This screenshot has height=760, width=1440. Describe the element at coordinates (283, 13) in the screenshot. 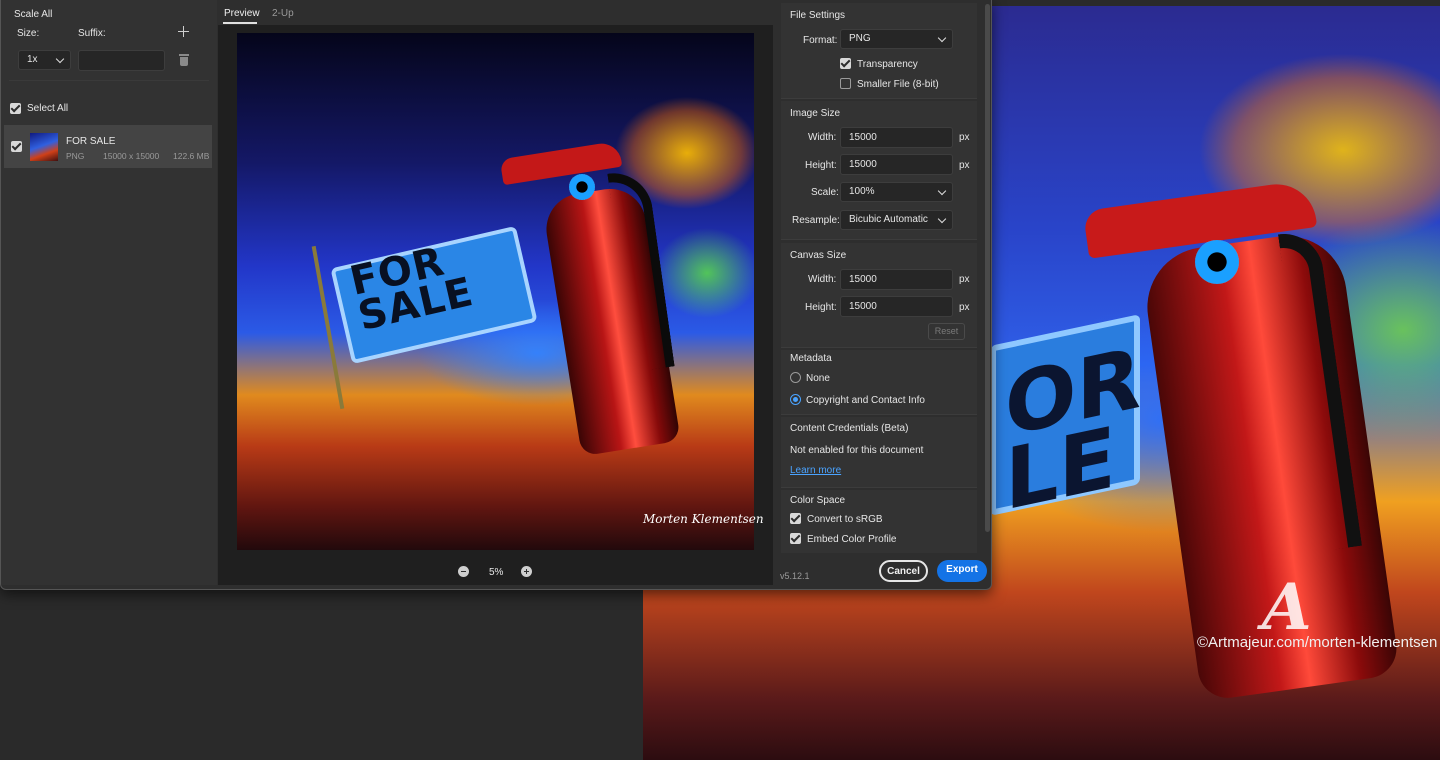

I see `tab-2up: 2-Up` at that location.